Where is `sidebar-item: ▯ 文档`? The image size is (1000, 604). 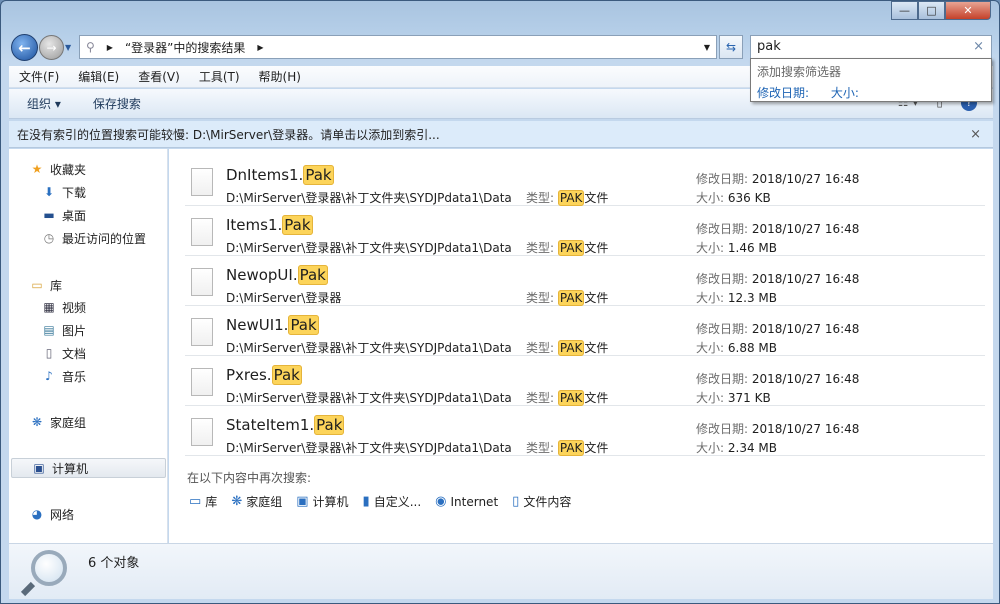
sidebar-item: ▯ 文档 is located at coordinates (63, 353).